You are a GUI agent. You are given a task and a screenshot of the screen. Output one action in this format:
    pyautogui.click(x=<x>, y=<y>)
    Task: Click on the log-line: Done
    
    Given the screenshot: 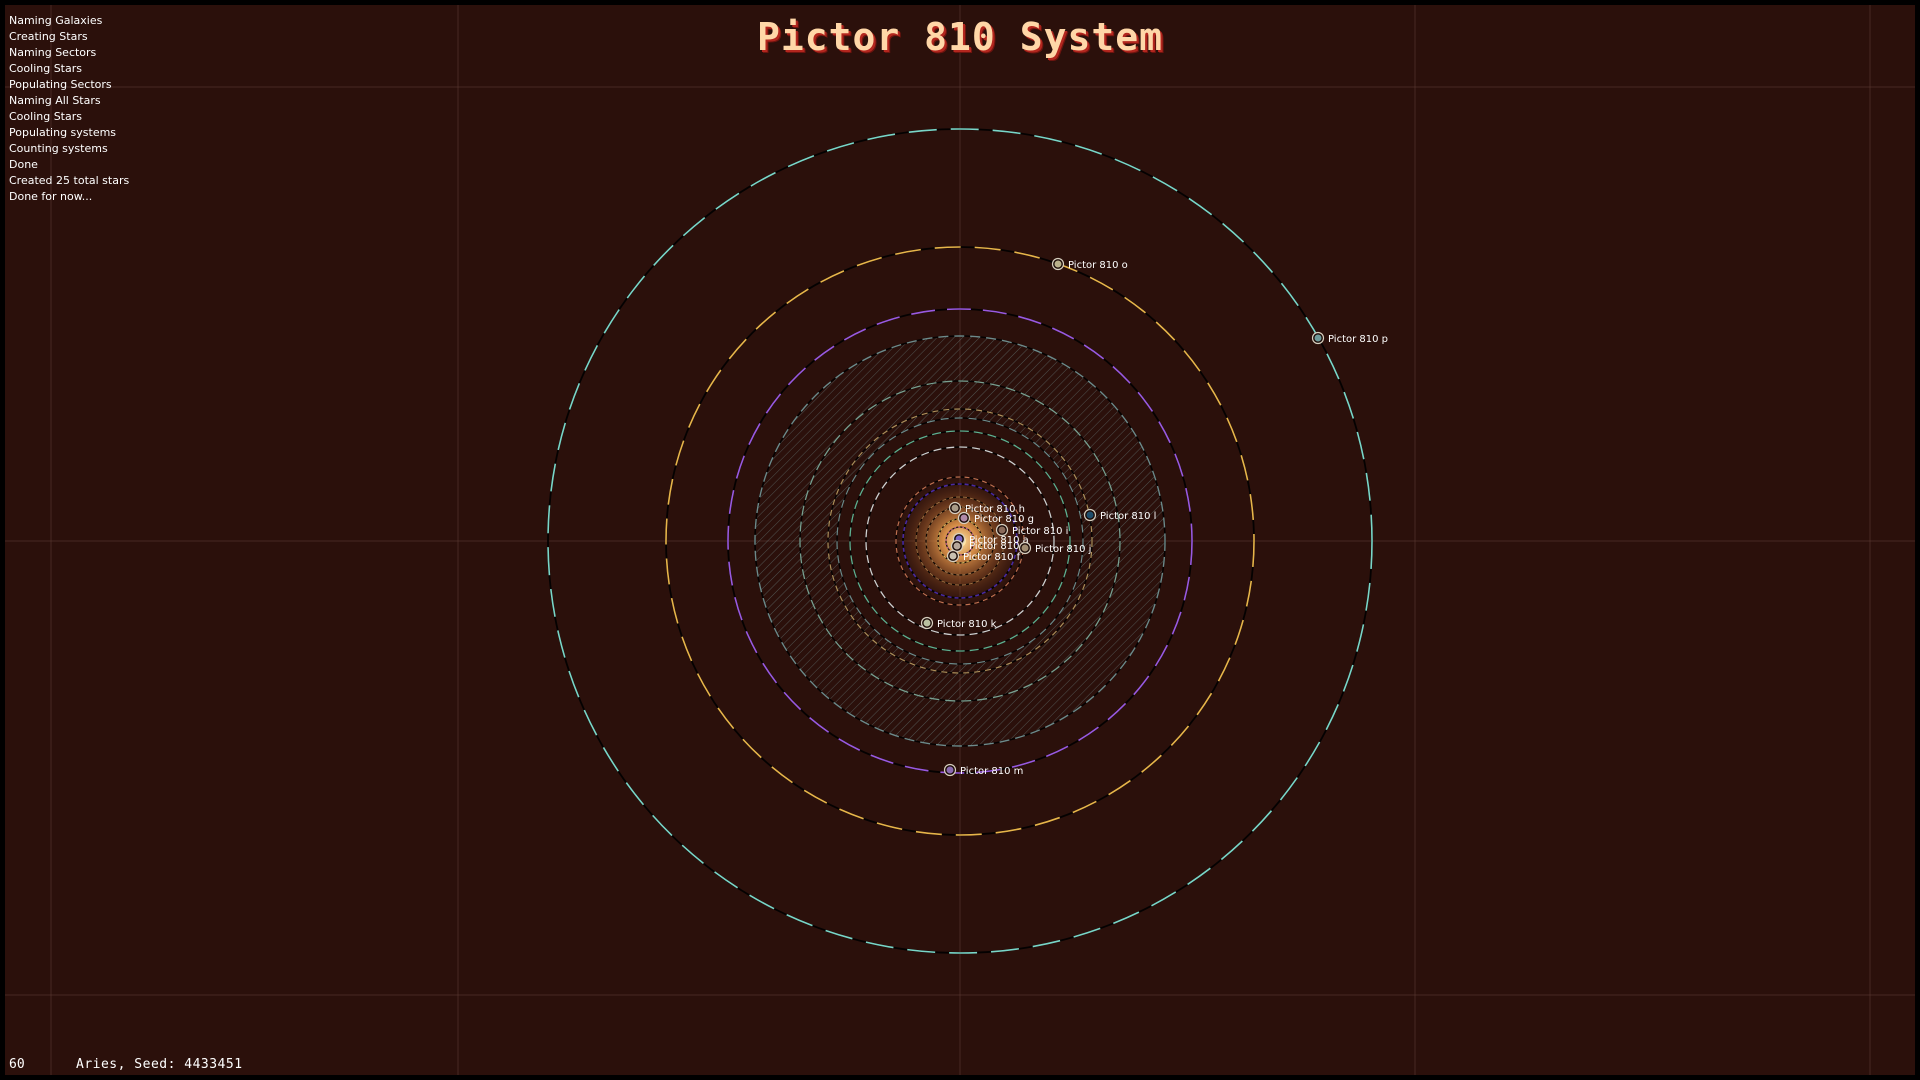 What is the action you would take?
    pyautogui.click(x=23, y=164)
    